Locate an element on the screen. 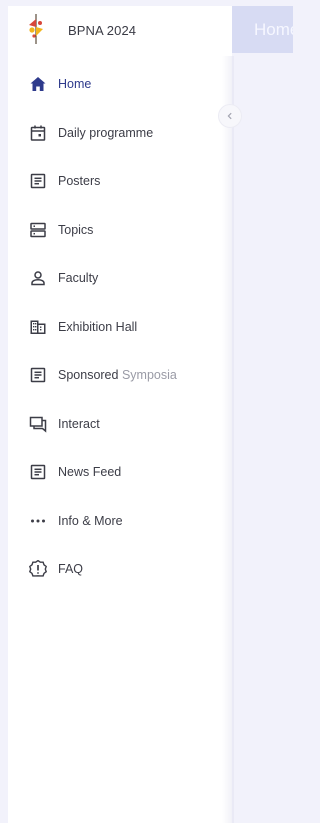 Image resolution: width=320 pixels, height=823 pixels. app-logo is located at coordinates (36, 29).